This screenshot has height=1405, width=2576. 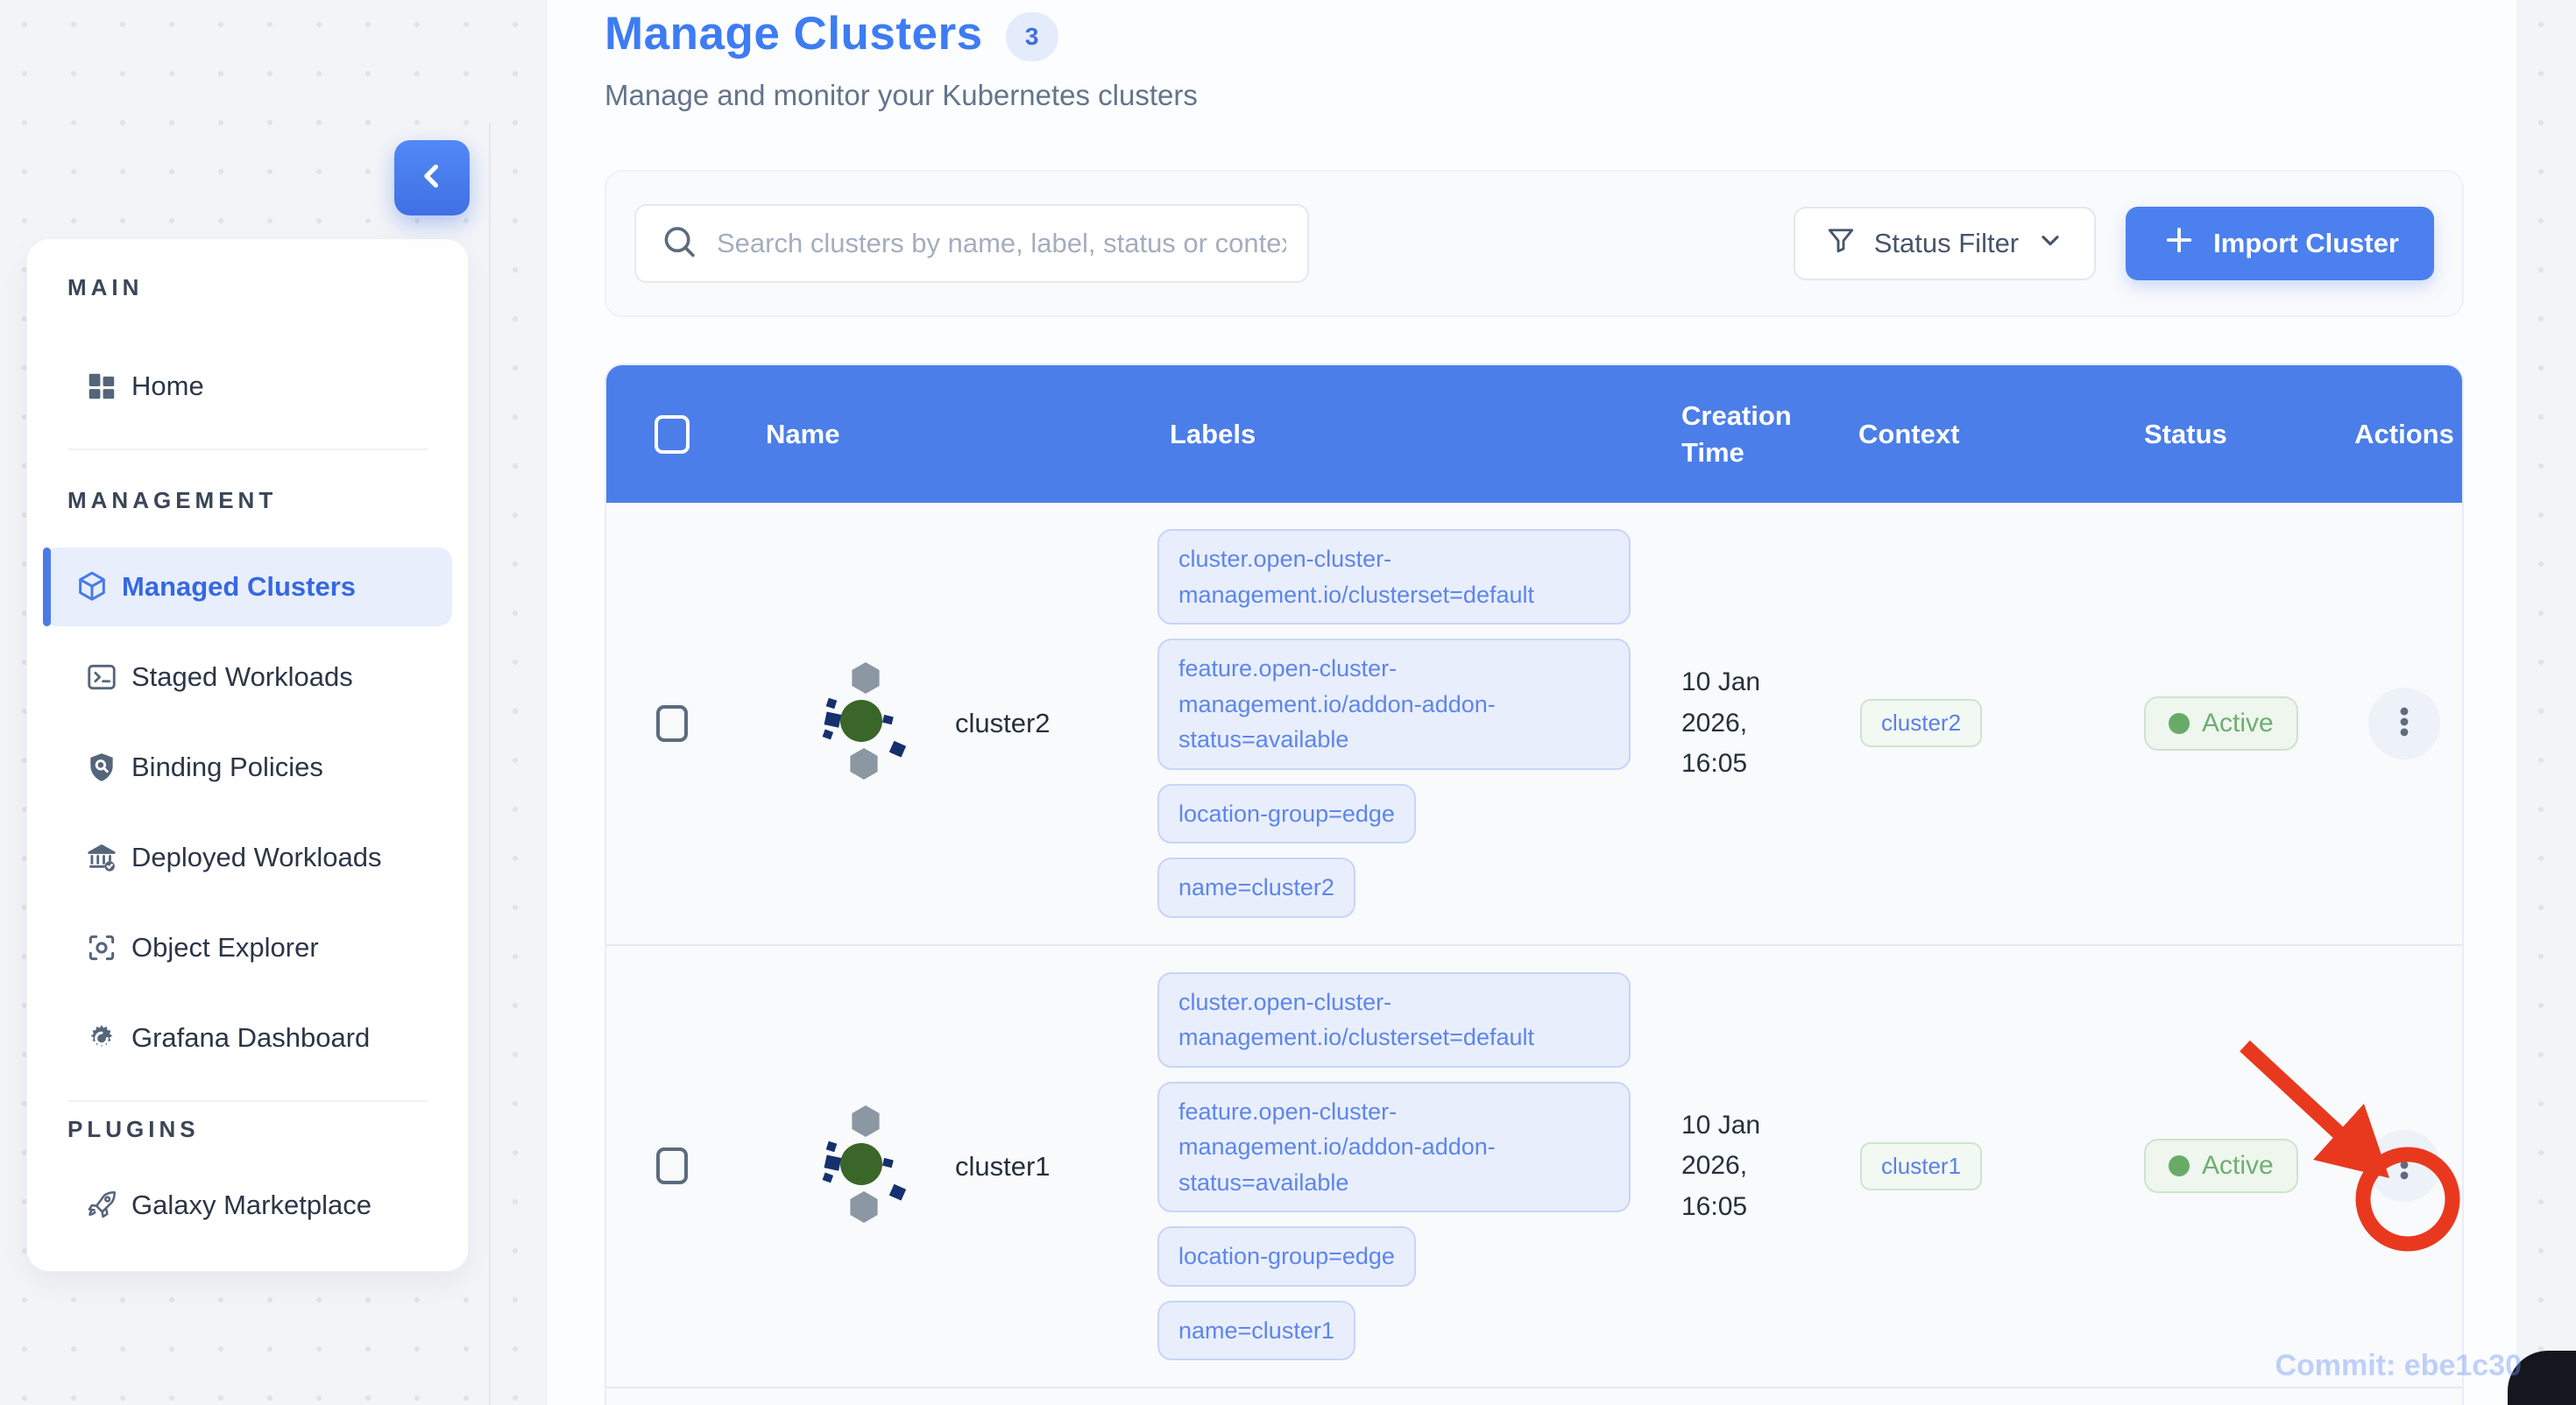 What do you see at coordinates (2398, 1365) in the screenshot?
I see `commit-watermark: Commit: ebe1c30` at bounding box center [2398, 1365].